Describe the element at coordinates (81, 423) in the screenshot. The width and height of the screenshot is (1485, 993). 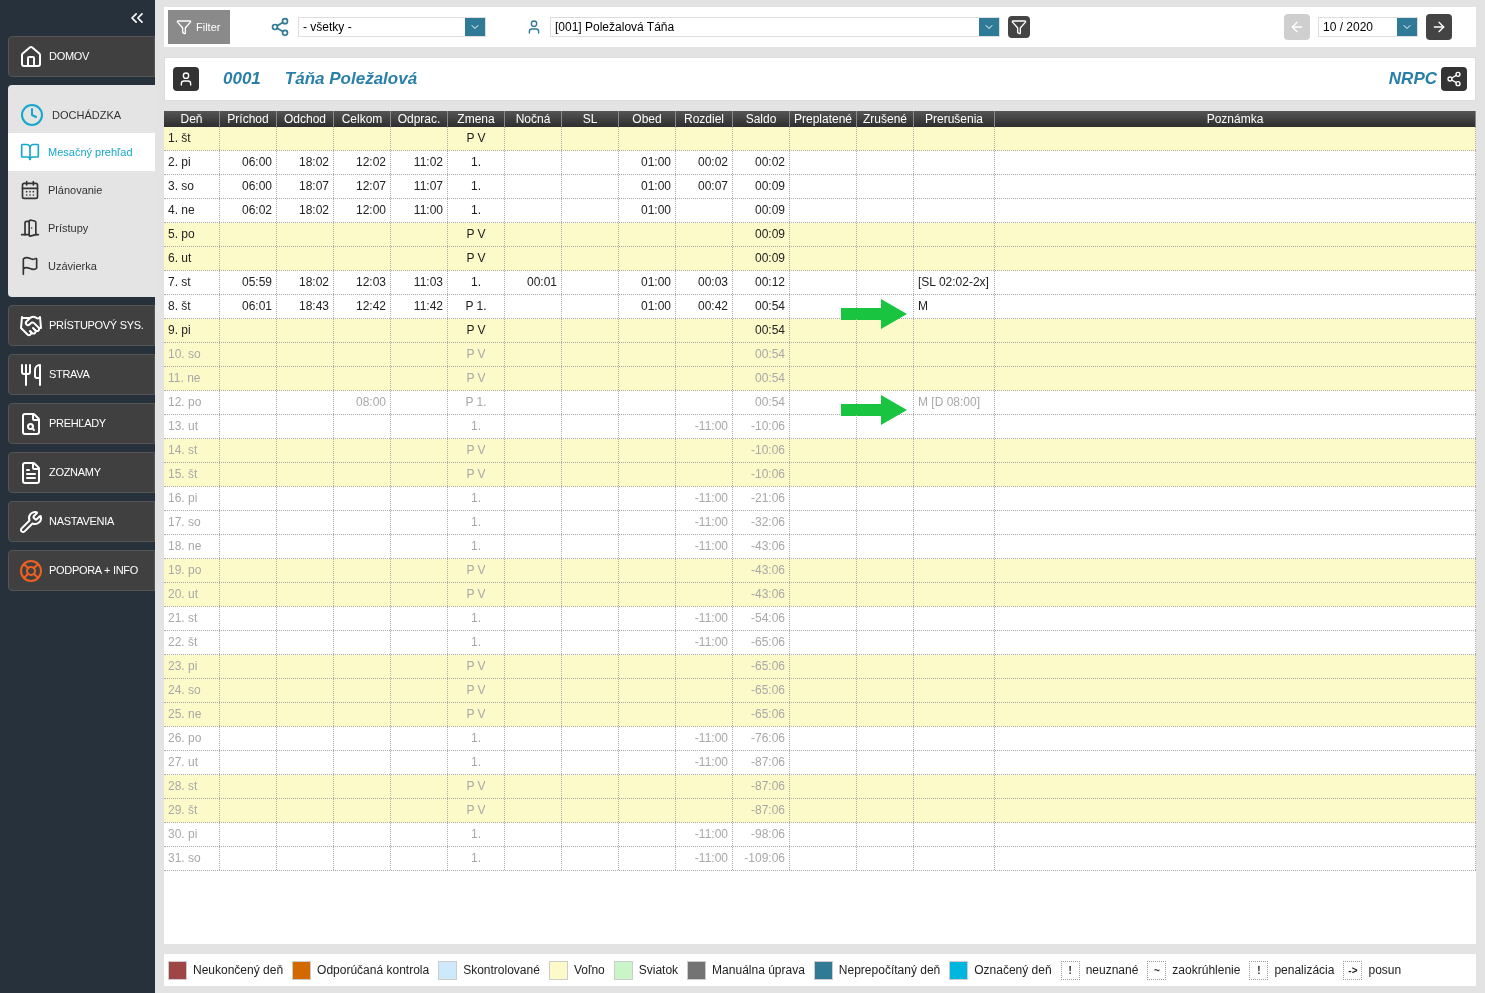
I see `nav-group: PREHĽADY` at that location.